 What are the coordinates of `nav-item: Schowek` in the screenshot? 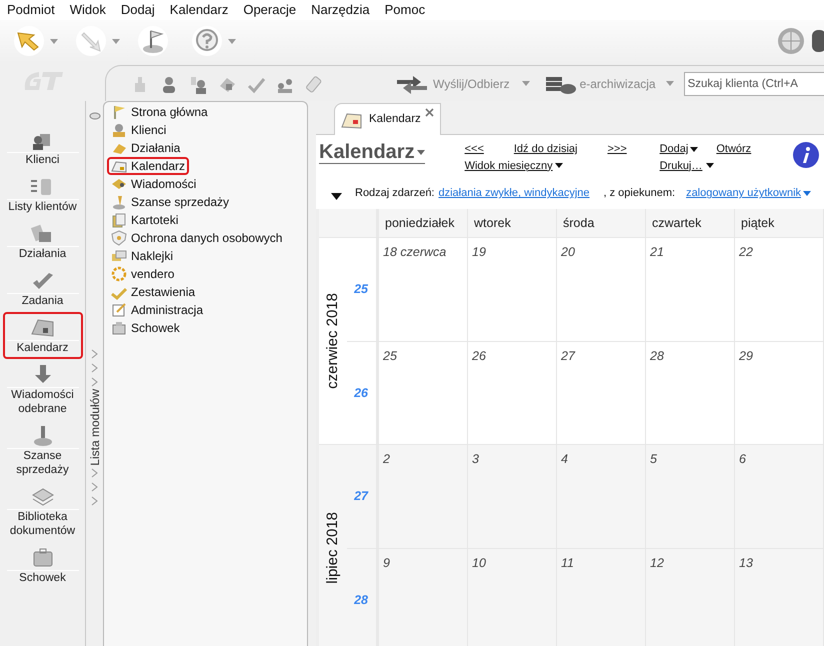 It's located at (42, 565).